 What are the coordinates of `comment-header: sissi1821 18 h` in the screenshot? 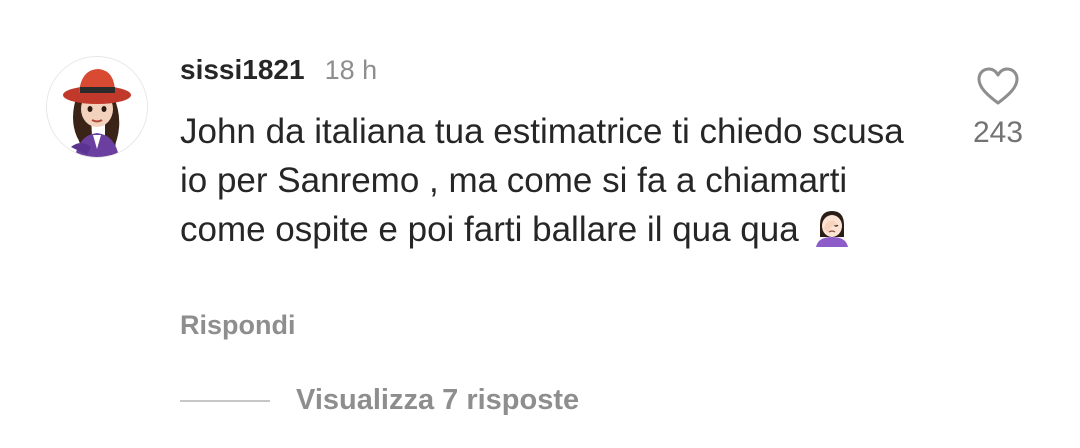 It's located at (278, 71).